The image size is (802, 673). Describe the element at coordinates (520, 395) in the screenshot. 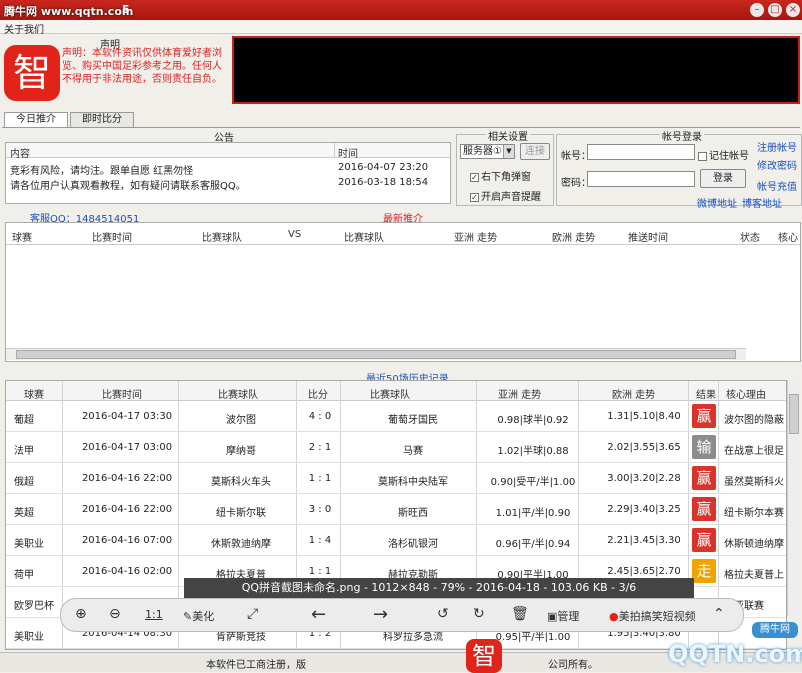

I see `history-col: 亚洲 走势` at that location.